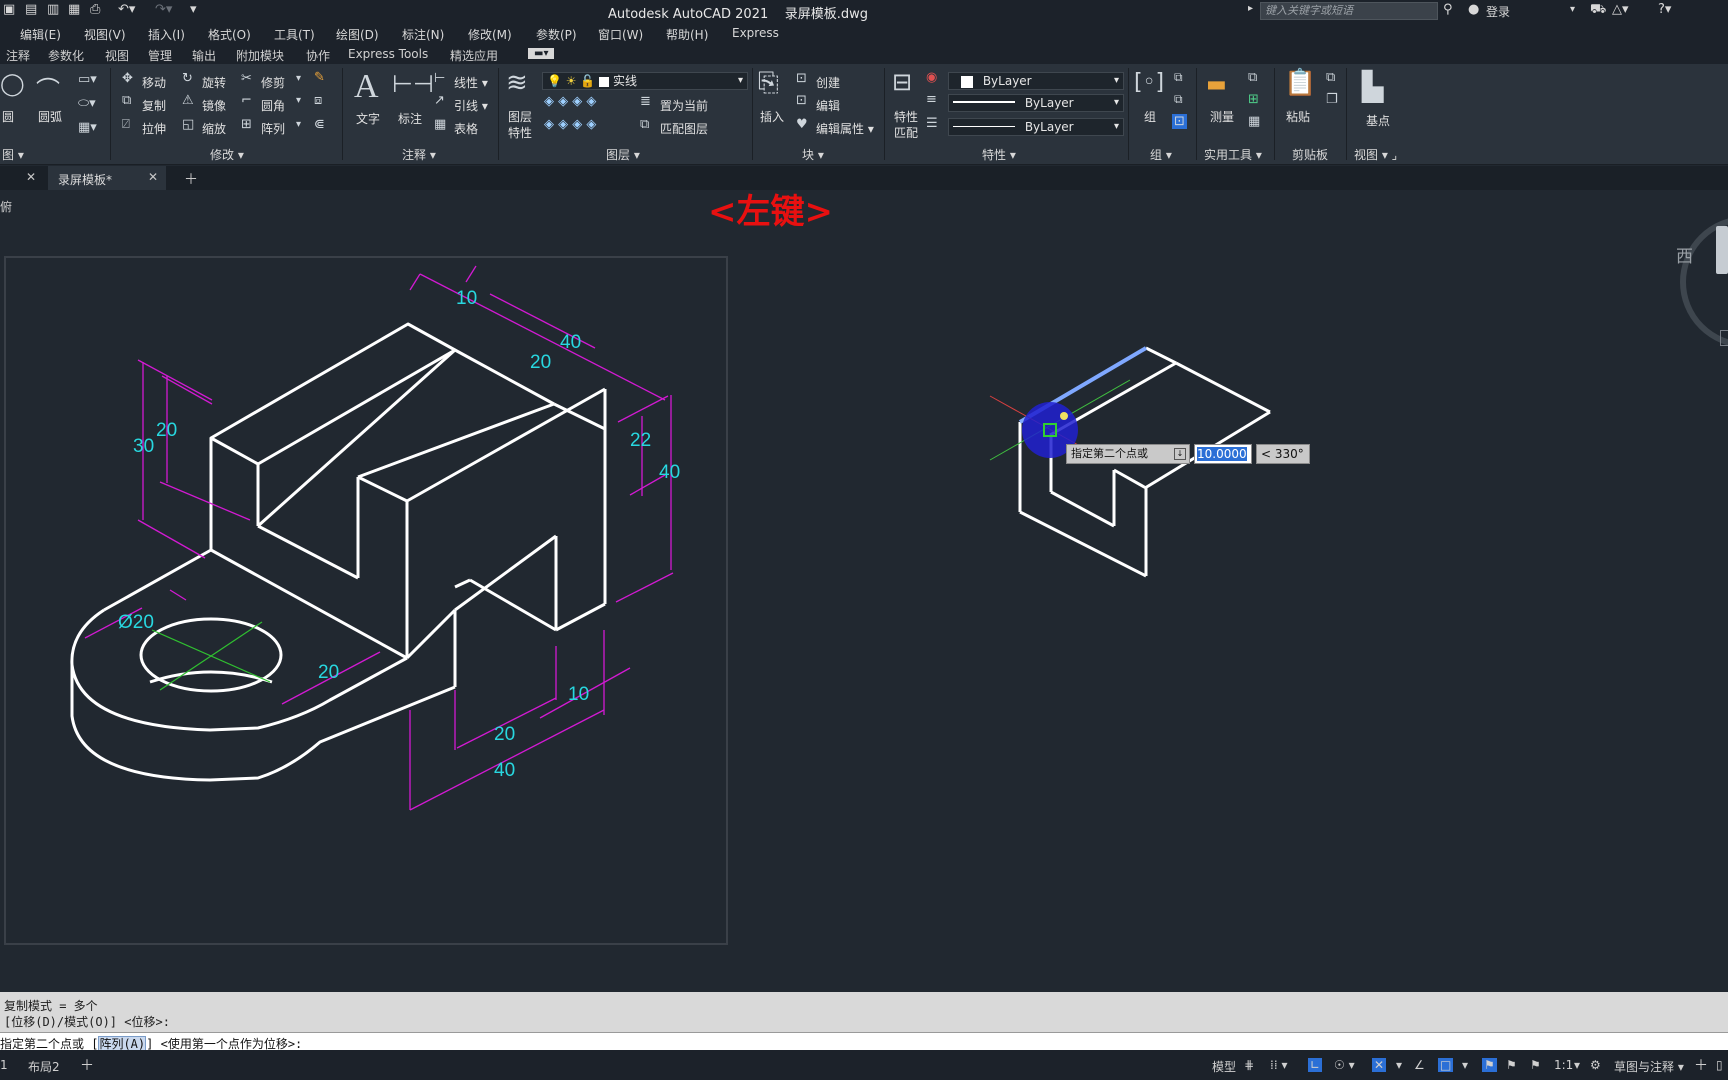  I want to click on layer-freeze-icon: ☀, so click(571, 81).